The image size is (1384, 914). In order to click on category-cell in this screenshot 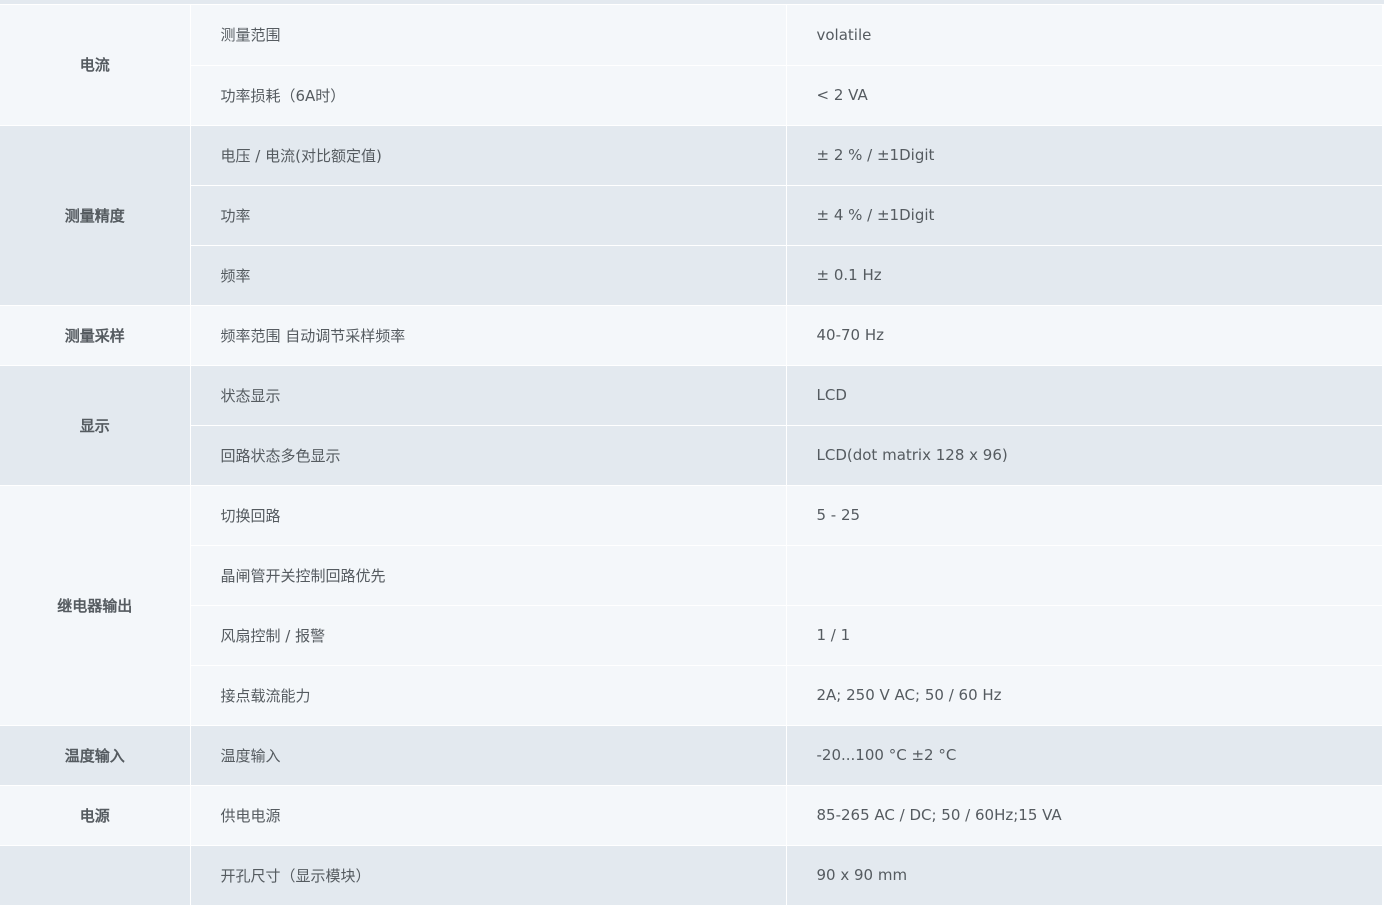, I will do `click(95, 875)`.